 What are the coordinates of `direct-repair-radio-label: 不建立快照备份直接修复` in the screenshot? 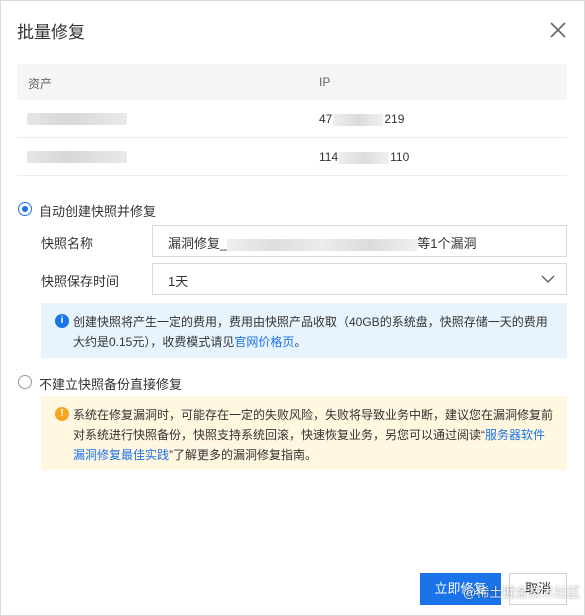 It's located at (110, 383).